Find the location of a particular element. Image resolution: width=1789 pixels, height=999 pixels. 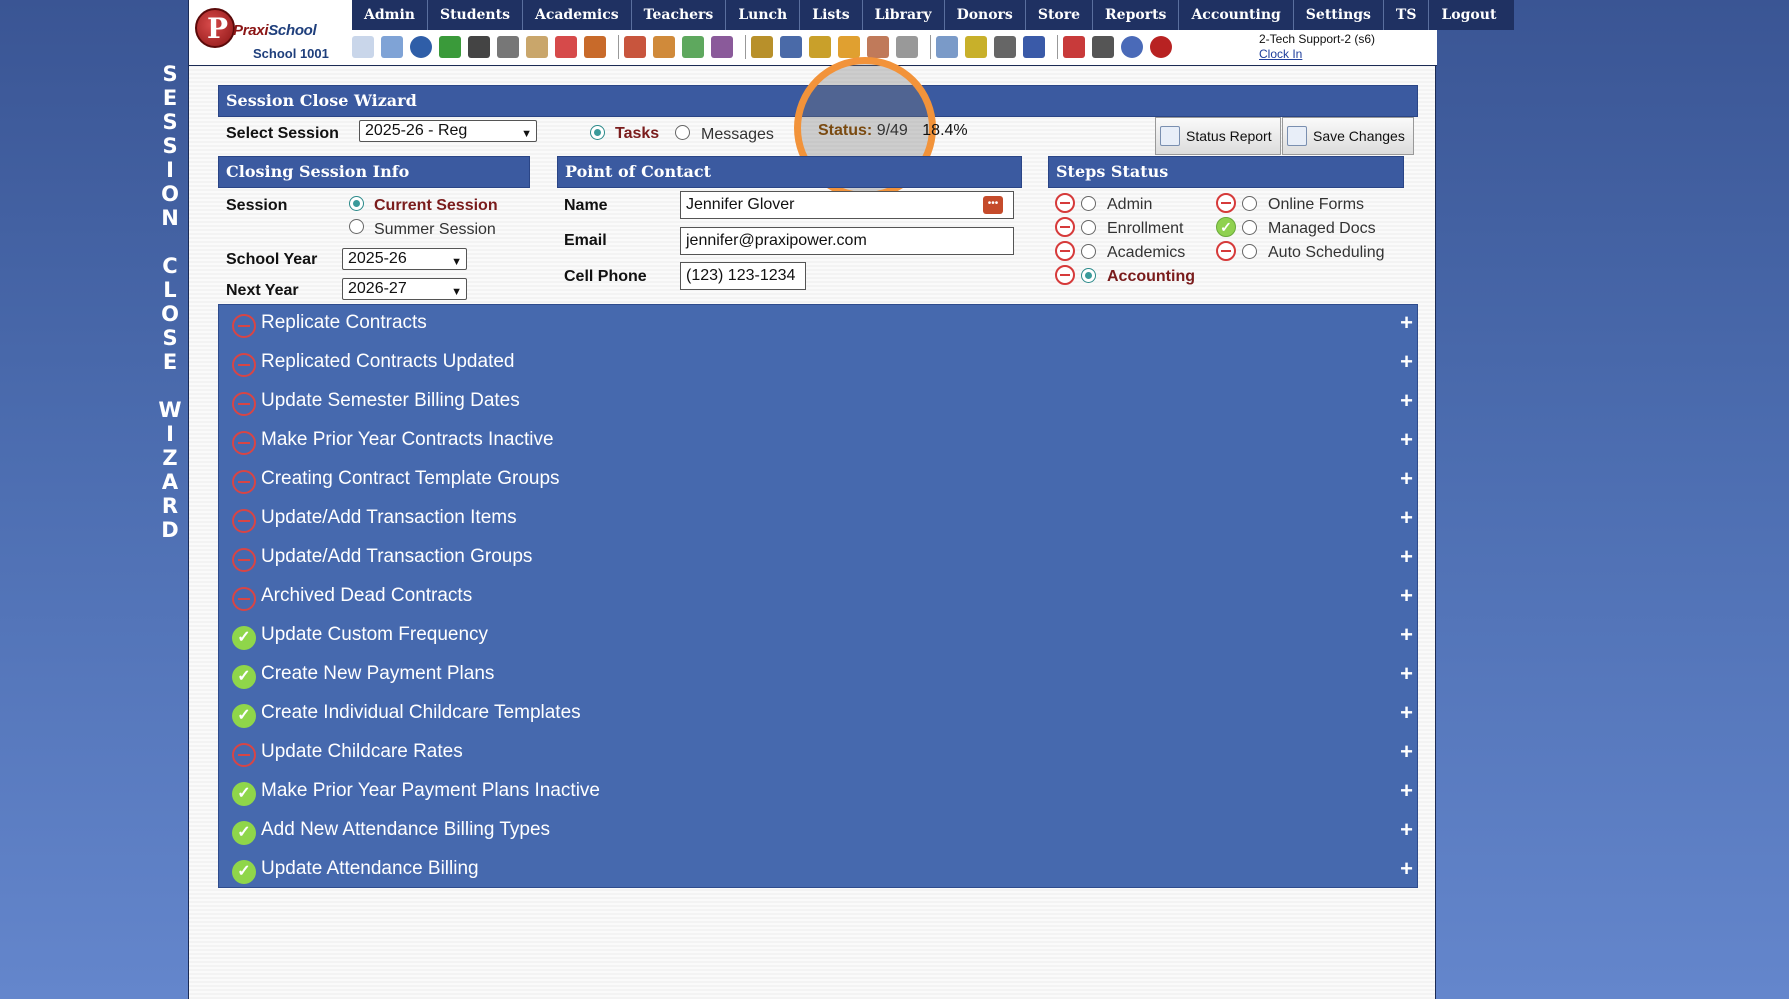

school-year-dropdown: 2025-26 ▼ is located at coordinates (404, 259).